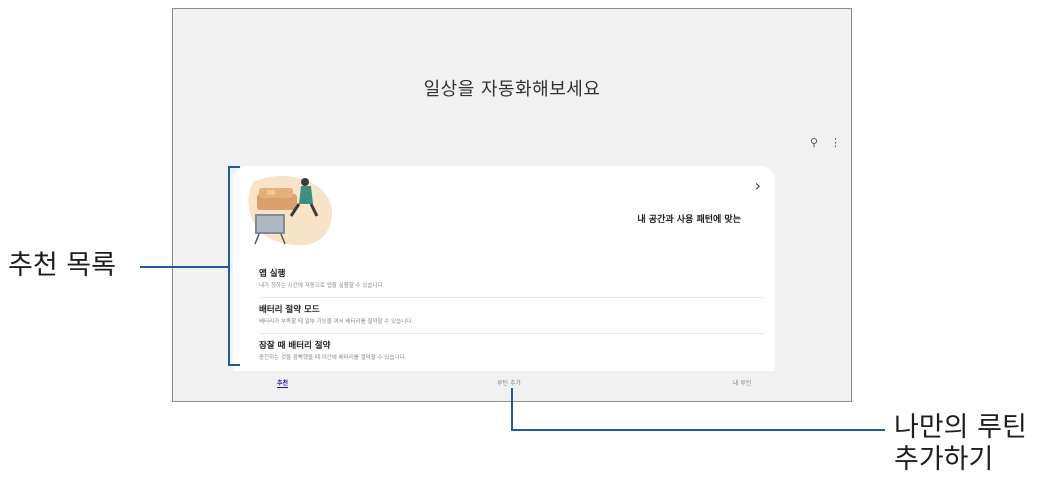 Image resolution: width=1051 pixels, height=484 pixels. What do you see at coordinates (512, 409) in the screenshot?
I see `callout-leader-vertical` at bounding box center [512, 409].